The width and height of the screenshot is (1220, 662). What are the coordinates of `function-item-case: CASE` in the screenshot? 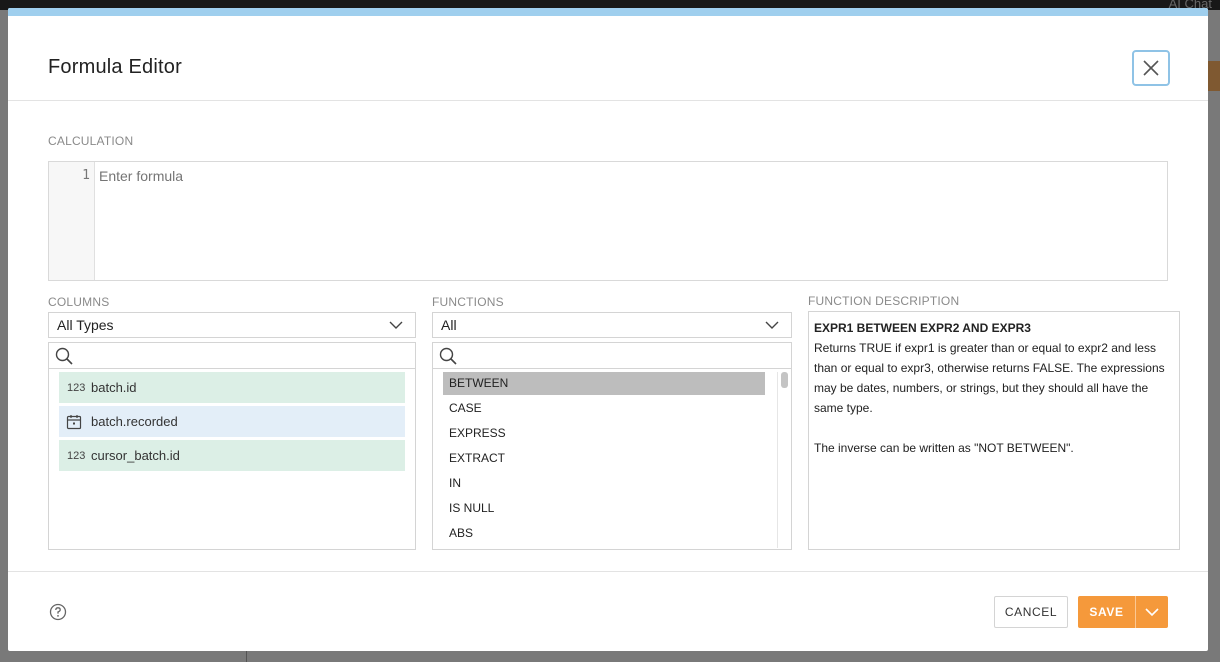 It's located at (604, 408).